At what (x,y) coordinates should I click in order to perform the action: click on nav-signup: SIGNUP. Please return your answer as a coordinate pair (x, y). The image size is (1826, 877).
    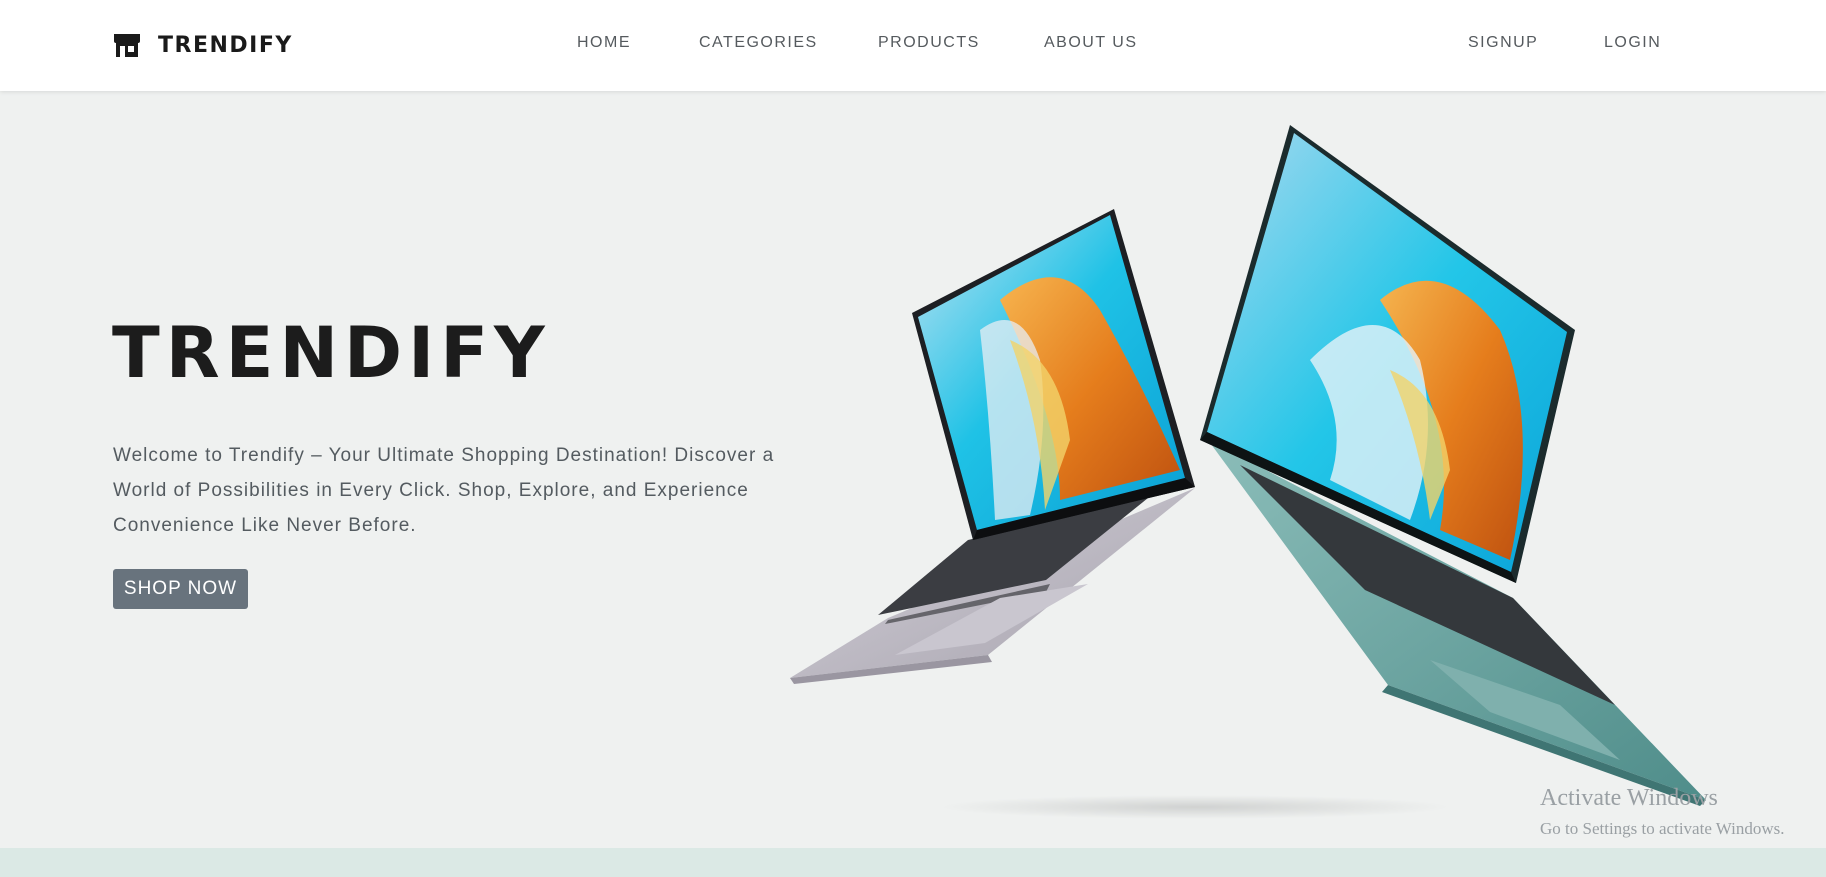
    Looking at the image, I should click on (1503, 43).